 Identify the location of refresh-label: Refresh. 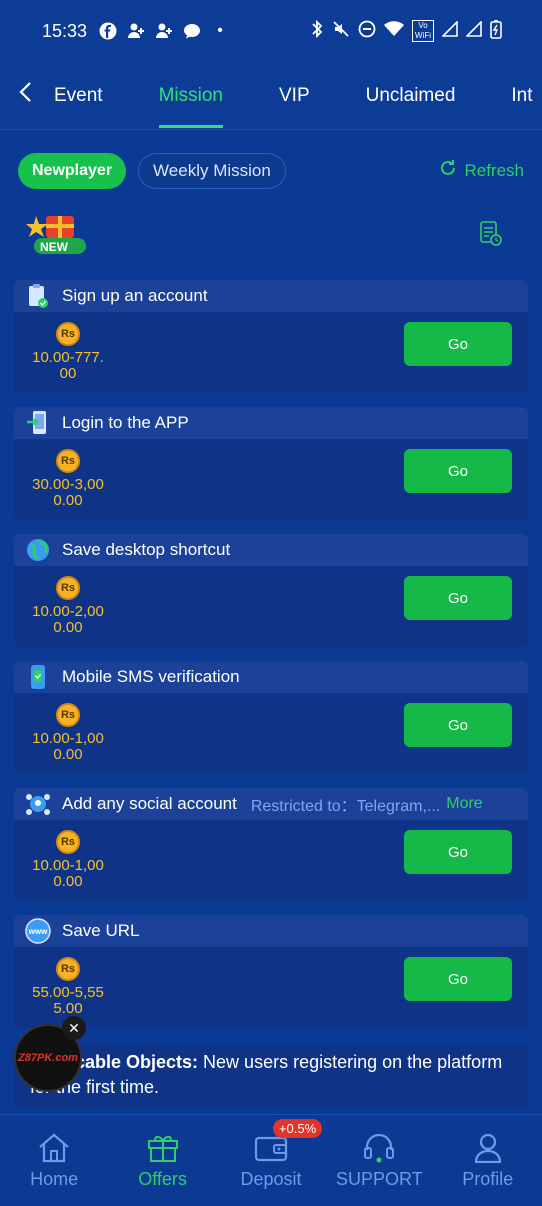
(494, 170).